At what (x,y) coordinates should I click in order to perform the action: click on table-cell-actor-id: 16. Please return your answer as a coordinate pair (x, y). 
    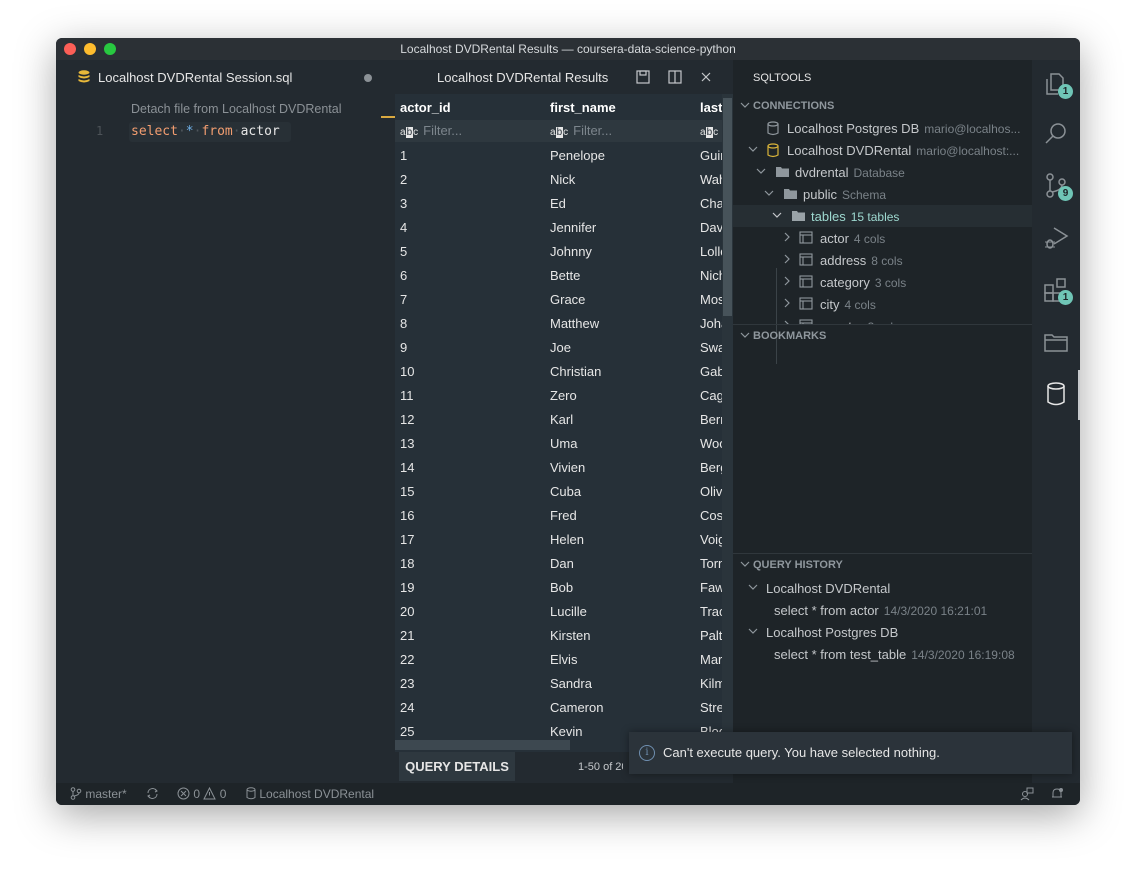
    Looking at the image, I should click on (407, 515).